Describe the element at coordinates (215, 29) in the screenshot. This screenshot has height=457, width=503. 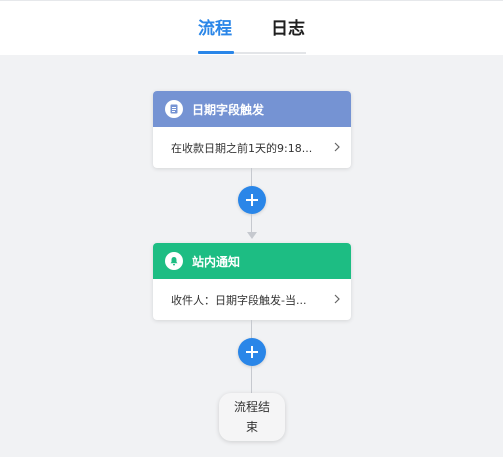
I see `tab-flow: 流程` at that location.